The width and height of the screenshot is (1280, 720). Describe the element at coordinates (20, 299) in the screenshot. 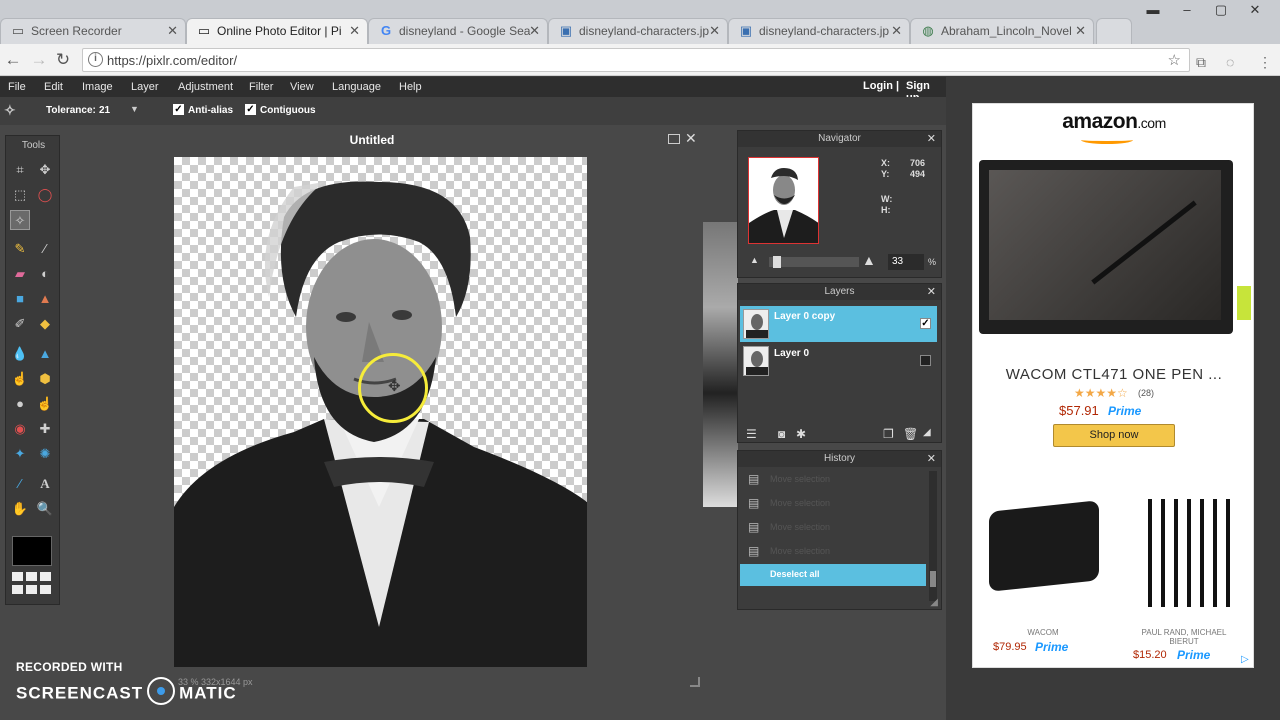

I see `gradient-tool-icon: ■` at that location.